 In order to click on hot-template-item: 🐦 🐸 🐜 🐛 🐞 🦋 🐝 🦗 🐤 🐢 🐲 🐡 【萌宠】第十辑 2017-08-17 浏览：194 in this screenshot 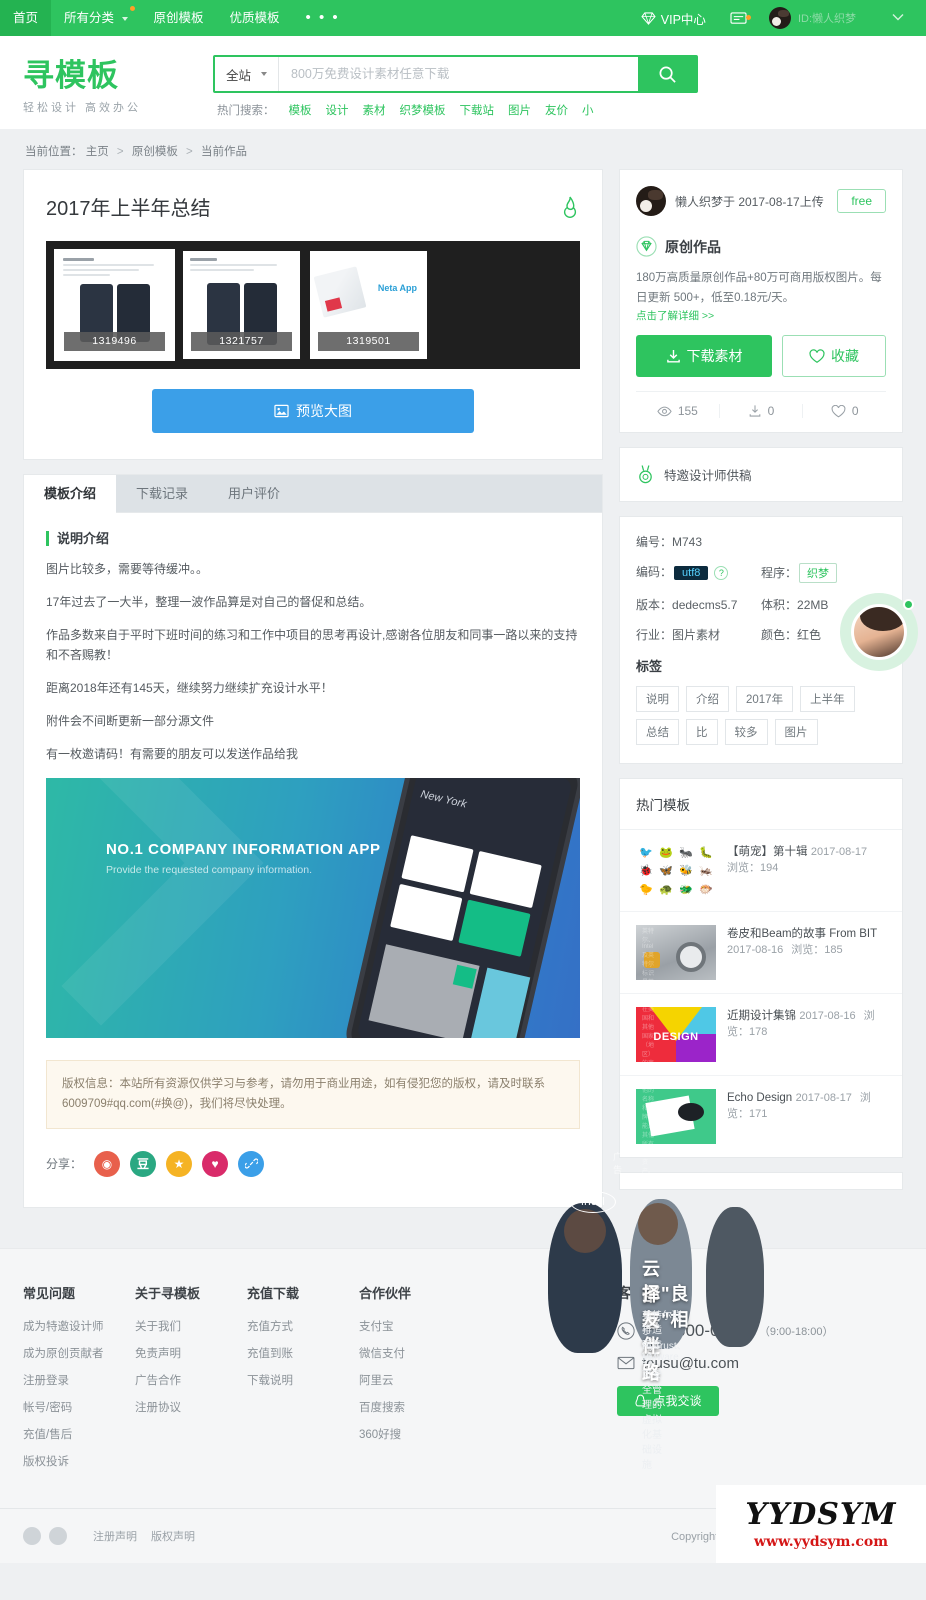, I will do `click(761, 871)`.